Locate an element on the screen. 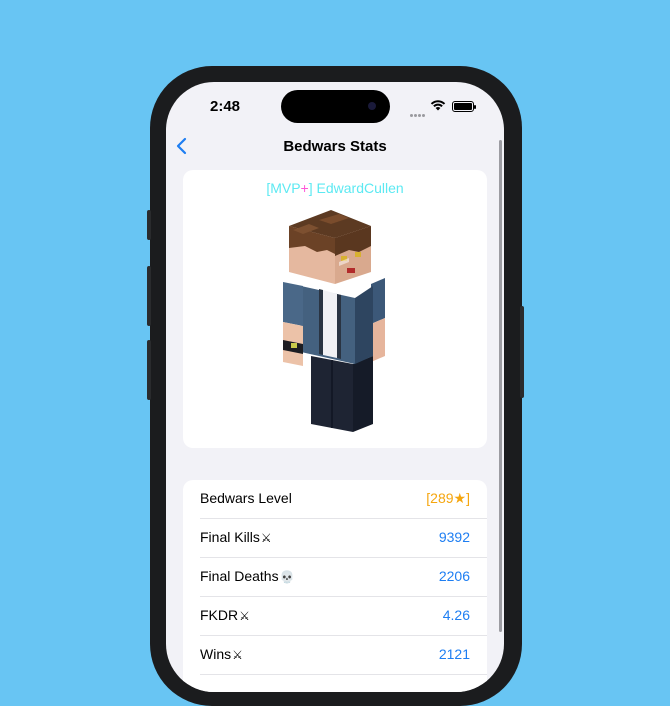  navigation-bar: Bedwars Stats is located at coordinates (335, 146).